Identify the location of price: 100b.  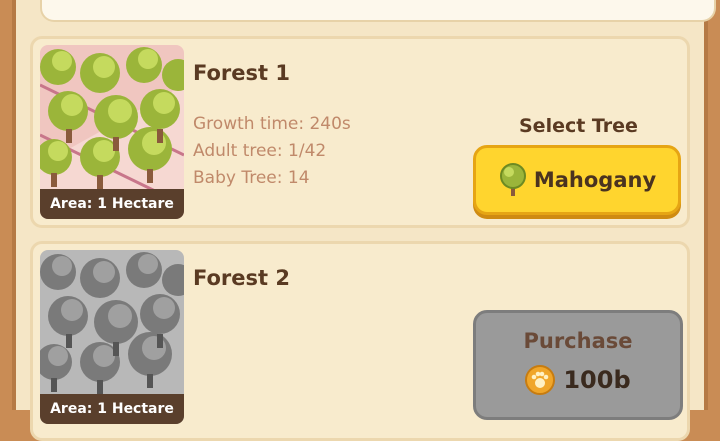
(578, 380).